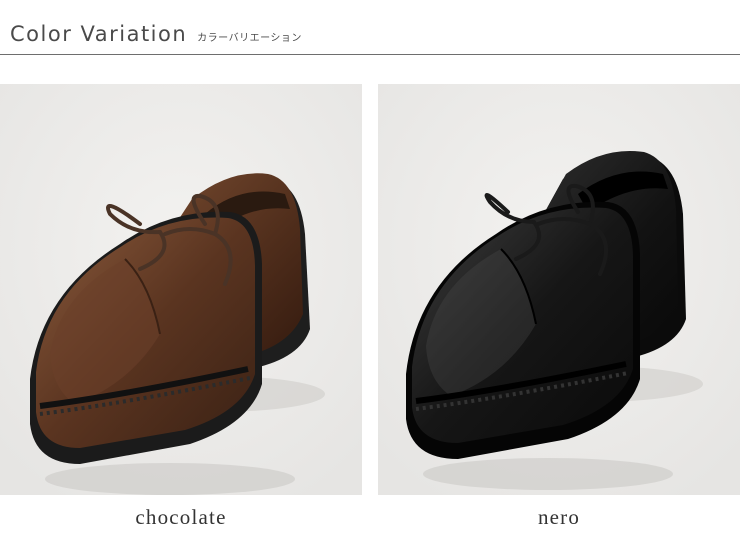  What do you see at coordinates (370, 54) in the screenshot?
I see `header-divider` at bounding box center [370, 54].